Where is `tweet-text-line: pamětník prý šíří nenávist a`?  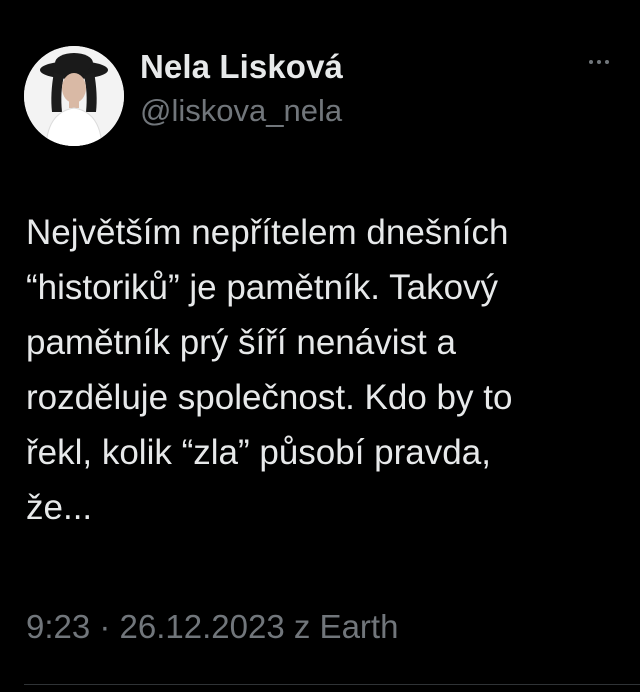 tweet-text-line: pamětník prý šíří nenávist a is located at coordinates (241, 342).